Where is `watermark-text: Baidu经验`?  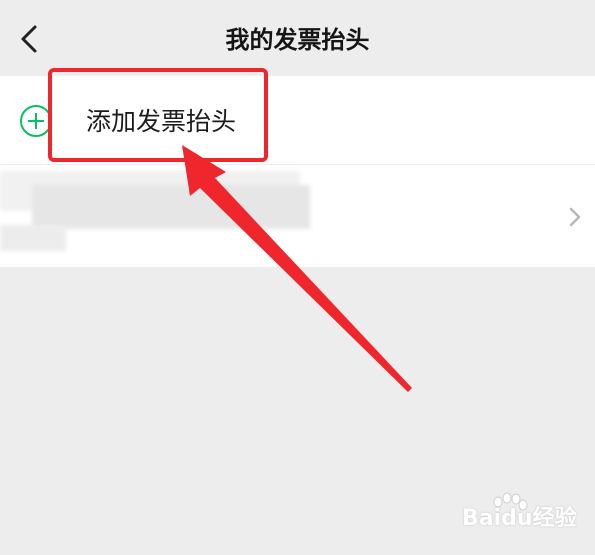 watermark-text: Baidu经验 is located at coordinates (519, 518).